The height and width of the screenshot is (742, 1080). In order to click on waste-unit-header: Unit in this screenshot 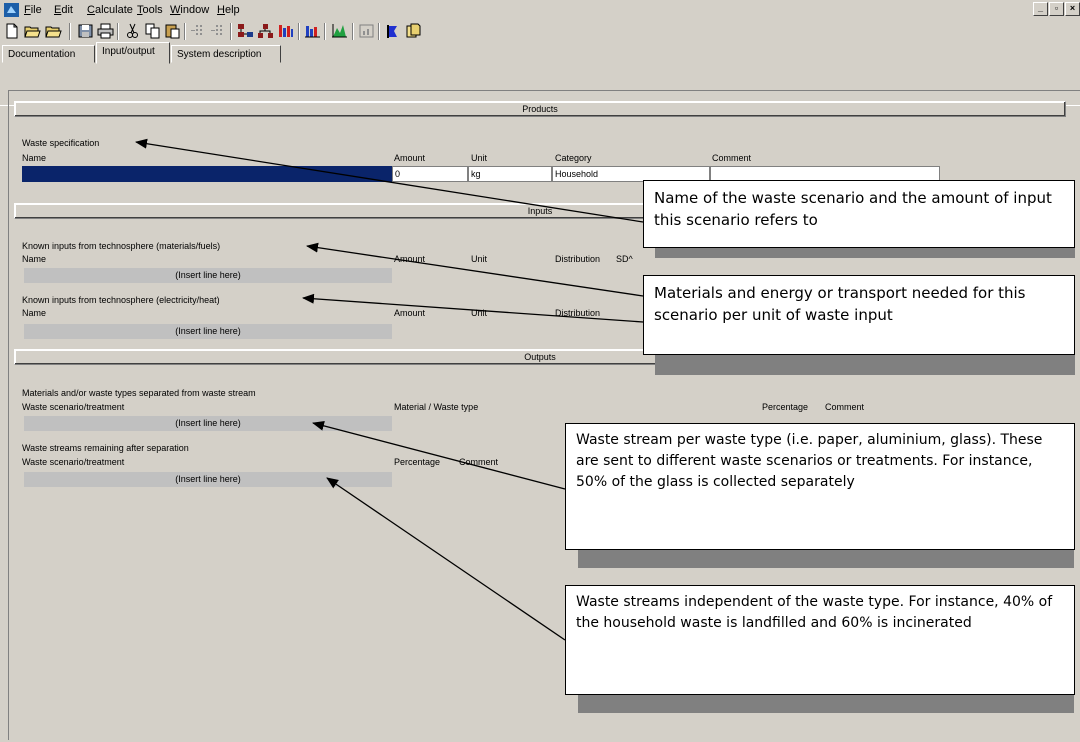, I will do `click(479, 158)`.